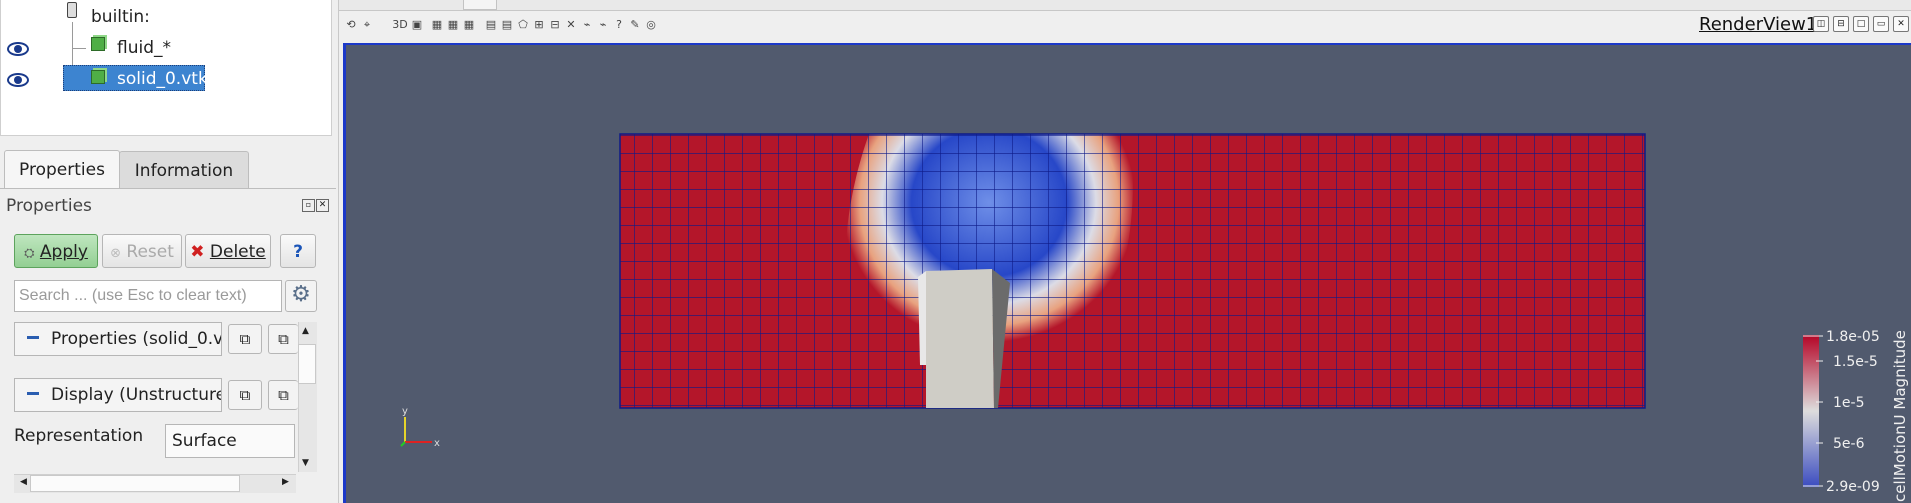 This screenshot has height=503, width=1911. What do you see at coordinates (437, 25) in the screenshot?
I see `select-cells-icon: ▦` at bounding box center [437, 25].